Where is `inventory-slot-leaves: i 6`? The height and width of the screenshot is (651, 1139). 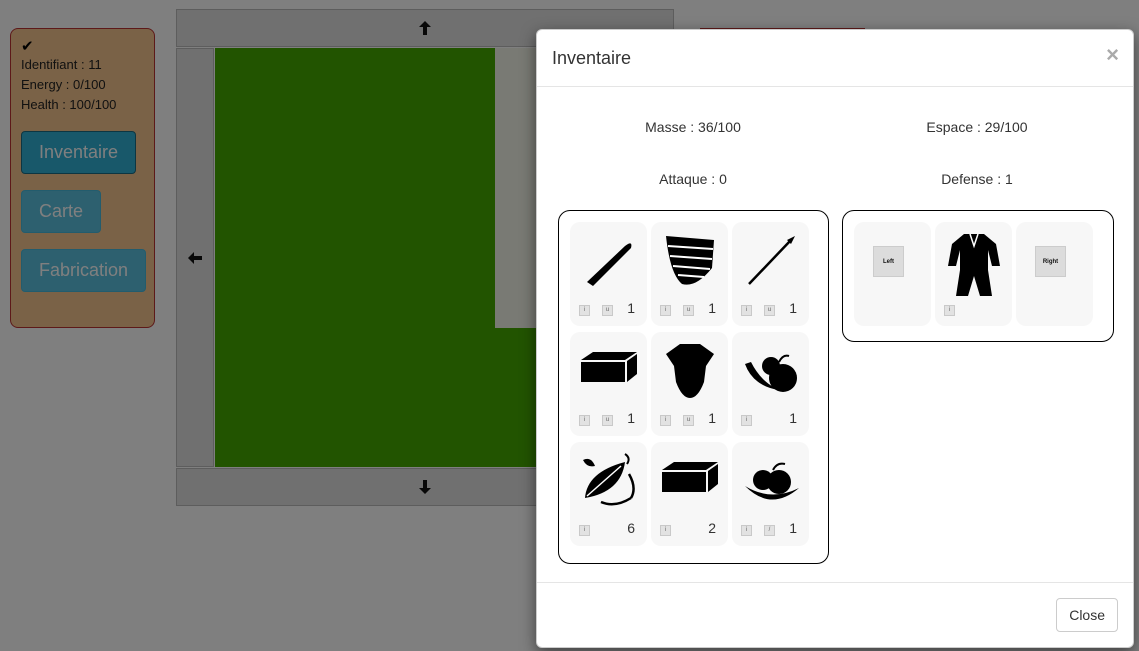 inventory-slot-leaves: i 6 is located at coordinates (608, 494).